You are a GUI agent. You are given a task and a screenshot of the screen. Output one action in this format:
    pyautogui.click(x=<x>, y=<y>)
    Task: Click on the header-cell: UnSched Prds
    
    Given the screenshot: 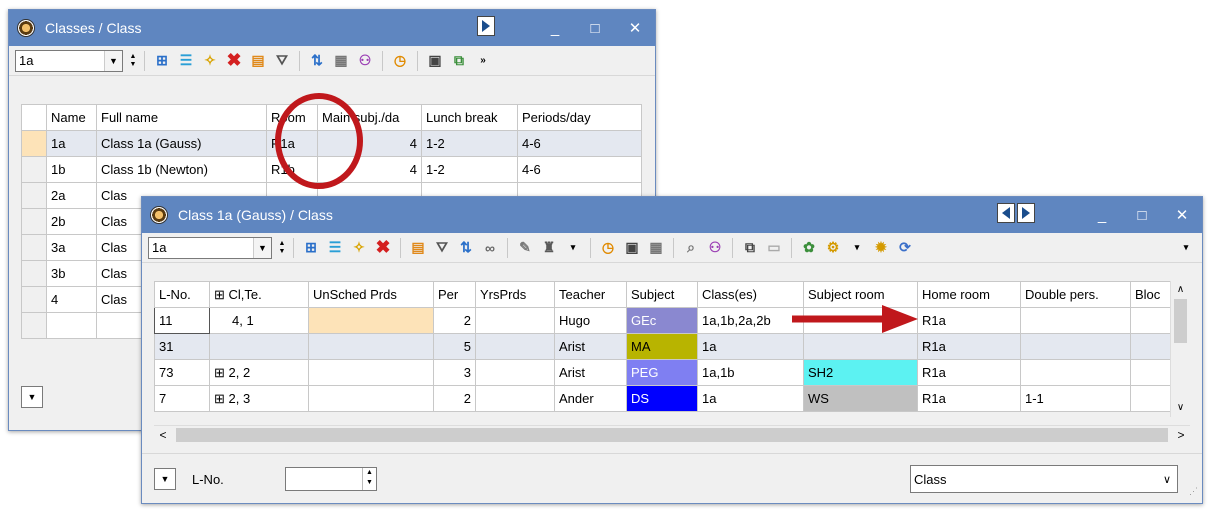 What is the action you would take?
    pyautogui.click(x=371, y=294)
    